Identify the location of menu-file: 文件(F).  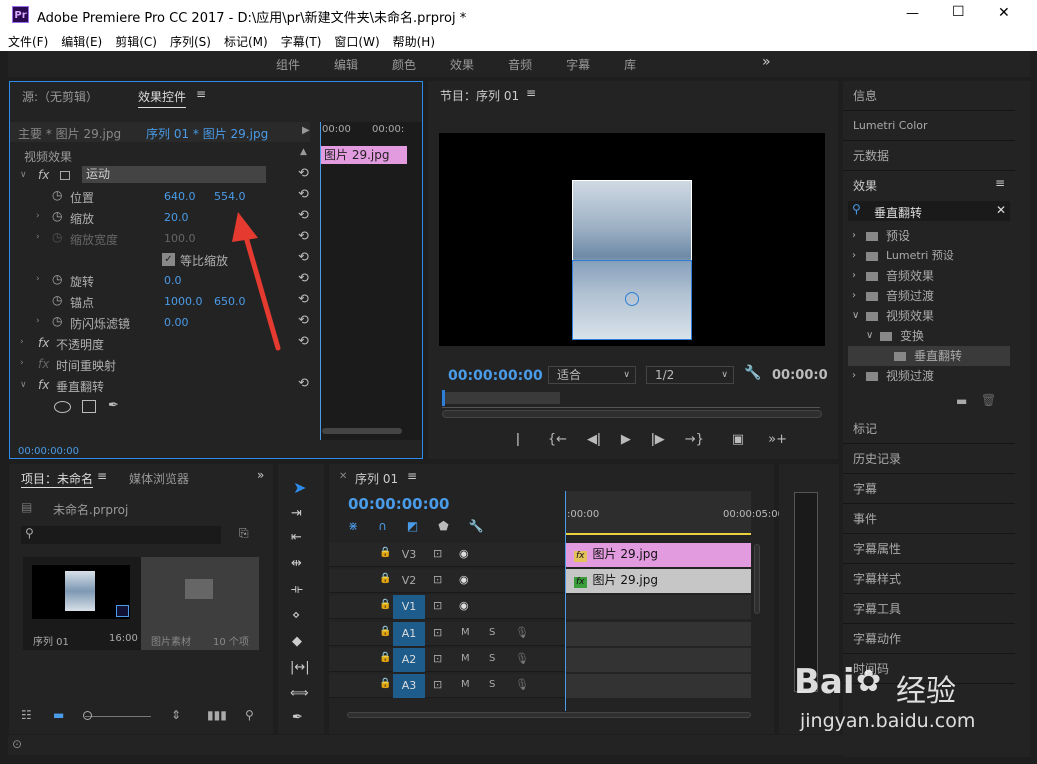
(26, 40).